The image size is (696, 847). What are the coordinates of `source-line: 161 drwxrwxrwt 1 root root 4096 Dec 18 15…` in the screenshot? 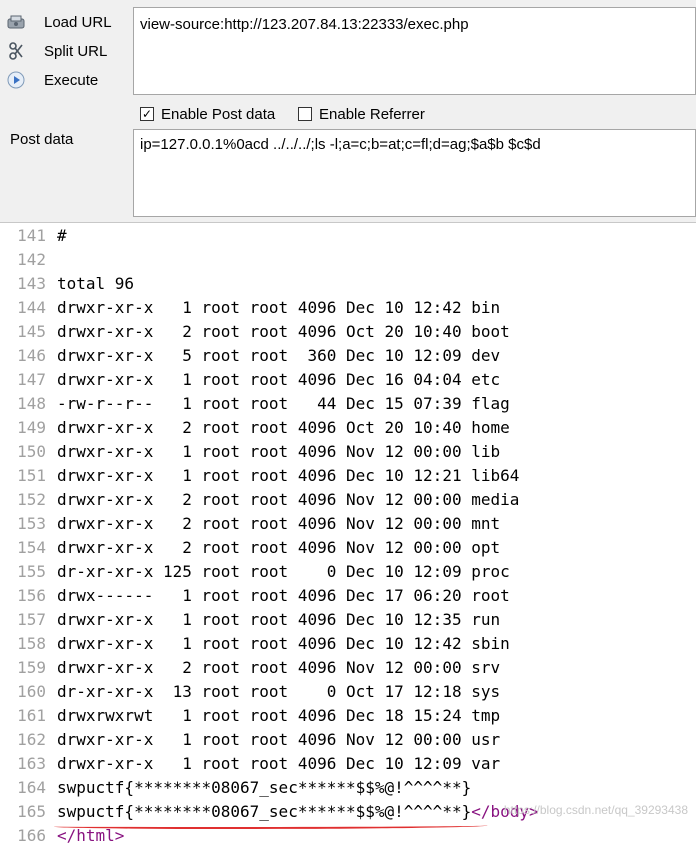 It's located at (250, 715).